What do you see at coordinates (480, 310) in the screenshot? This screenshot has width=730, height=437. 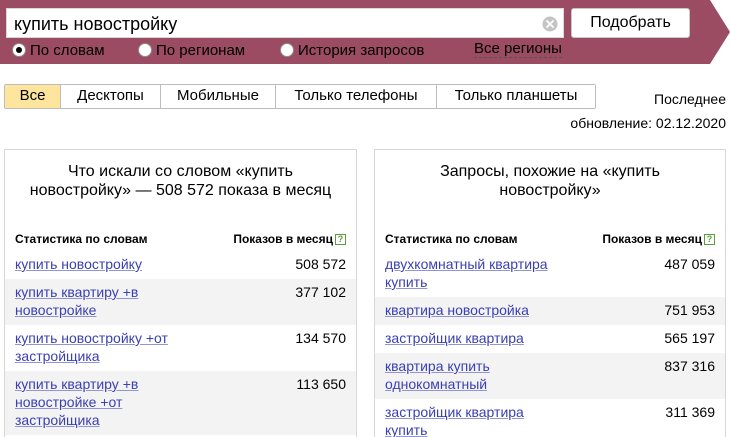 I see `query-link: квартира новостройка` at bounding box center [480, 310].